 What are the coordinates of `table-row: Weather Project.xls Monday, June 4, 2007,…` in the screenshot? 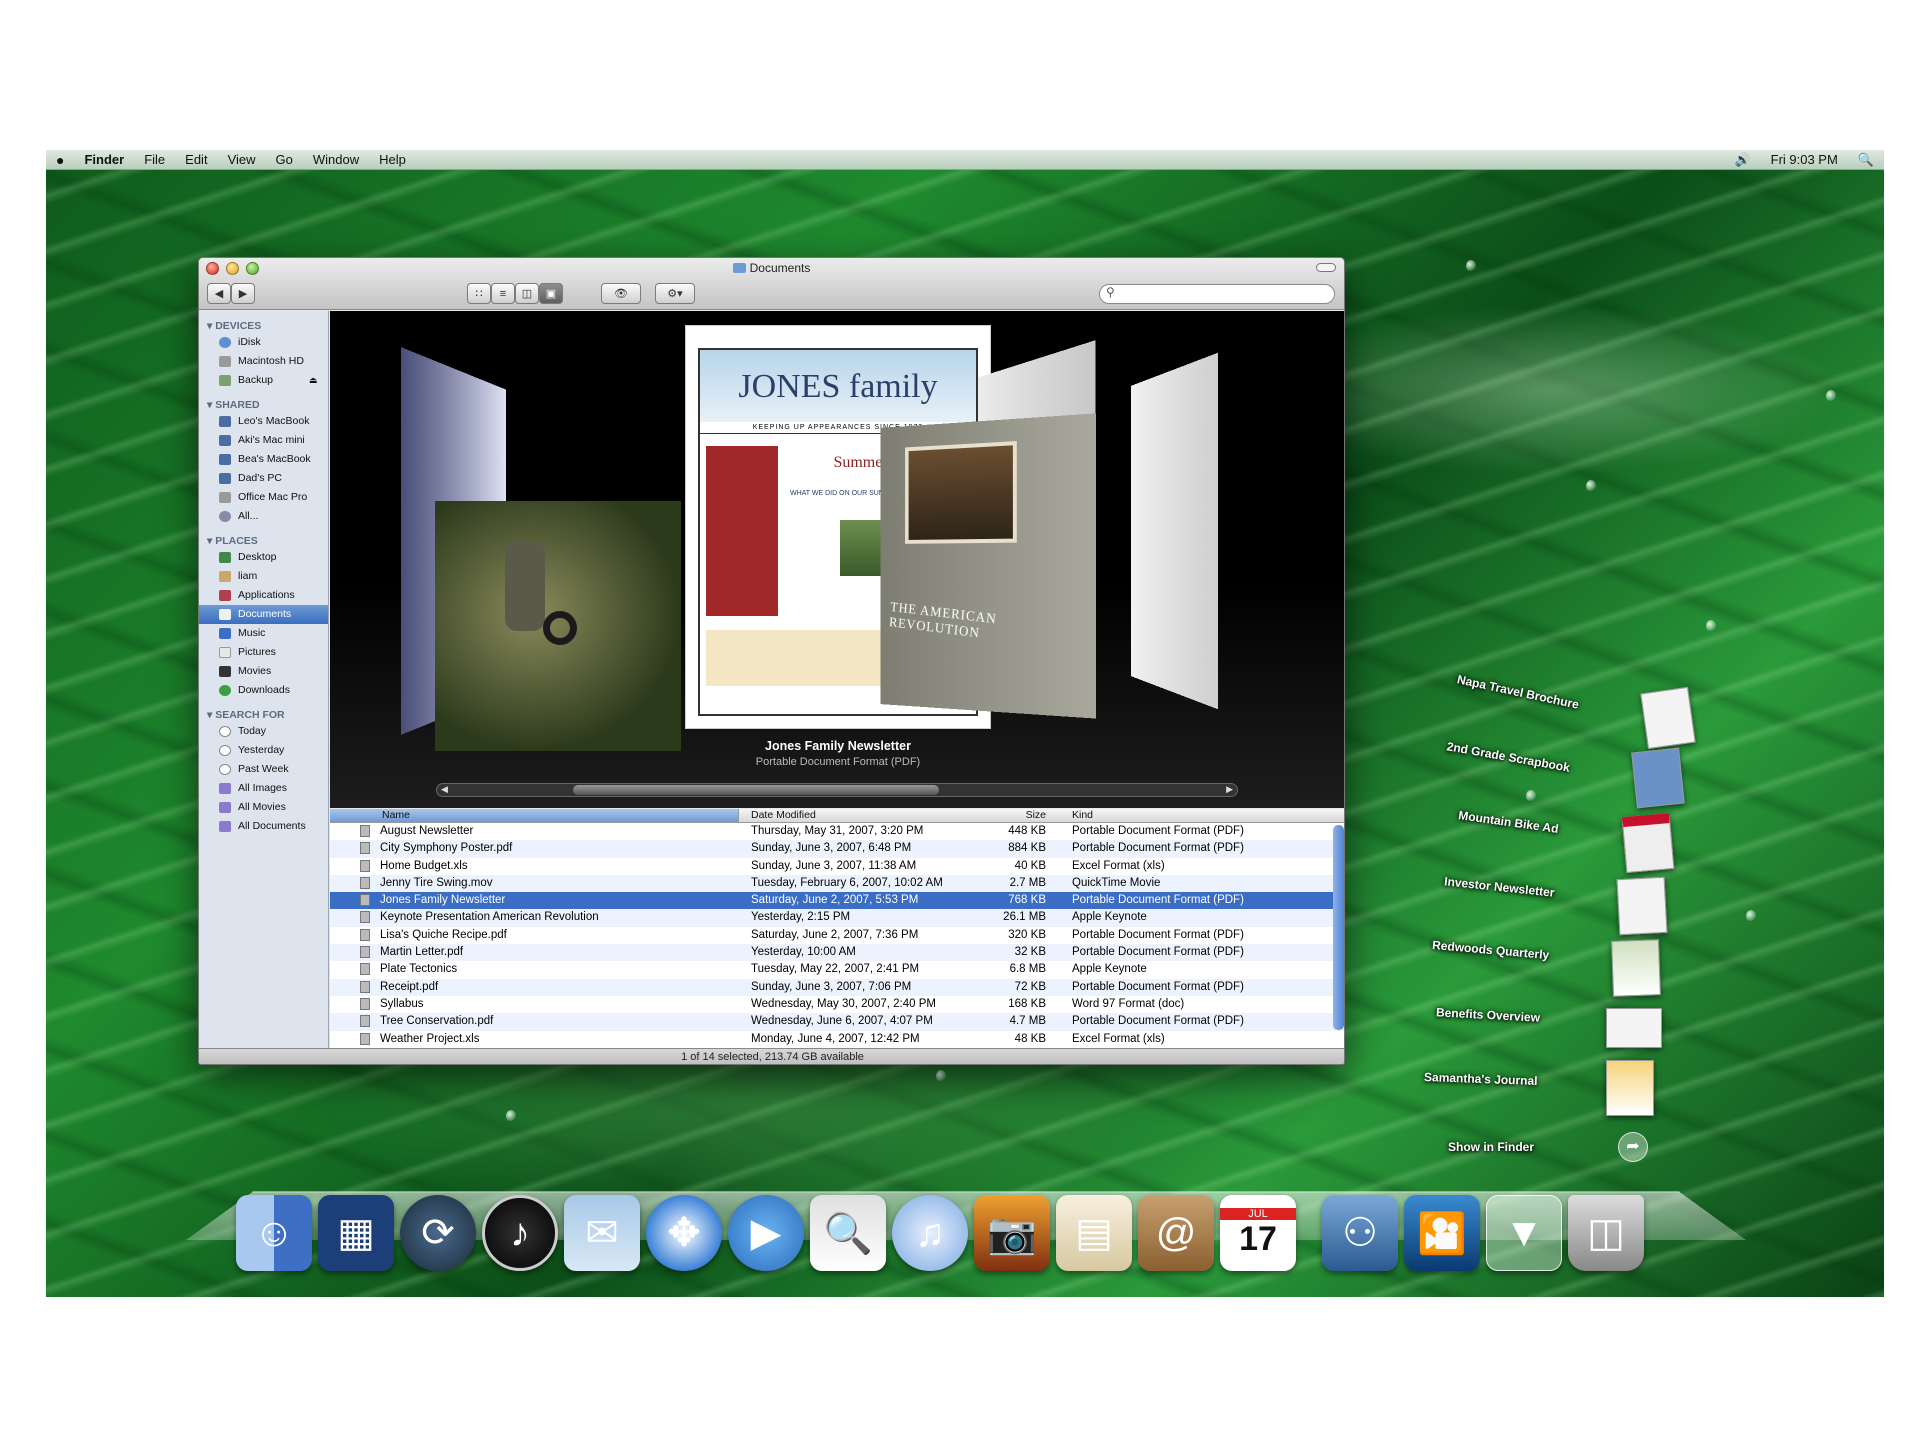 It's located at (837, 1039).